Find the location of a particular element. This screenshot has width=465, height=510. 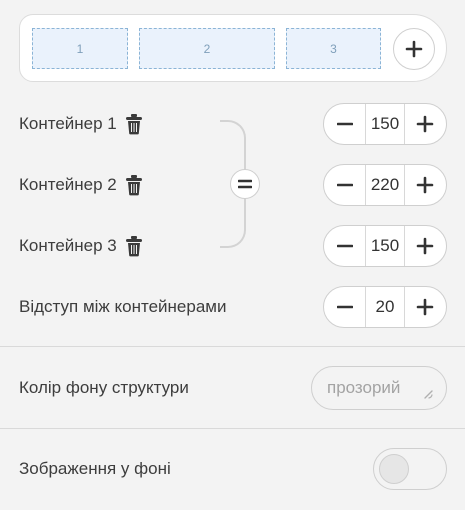

container-1-row: Контейнер 1 is located at coordinates (81, 124).